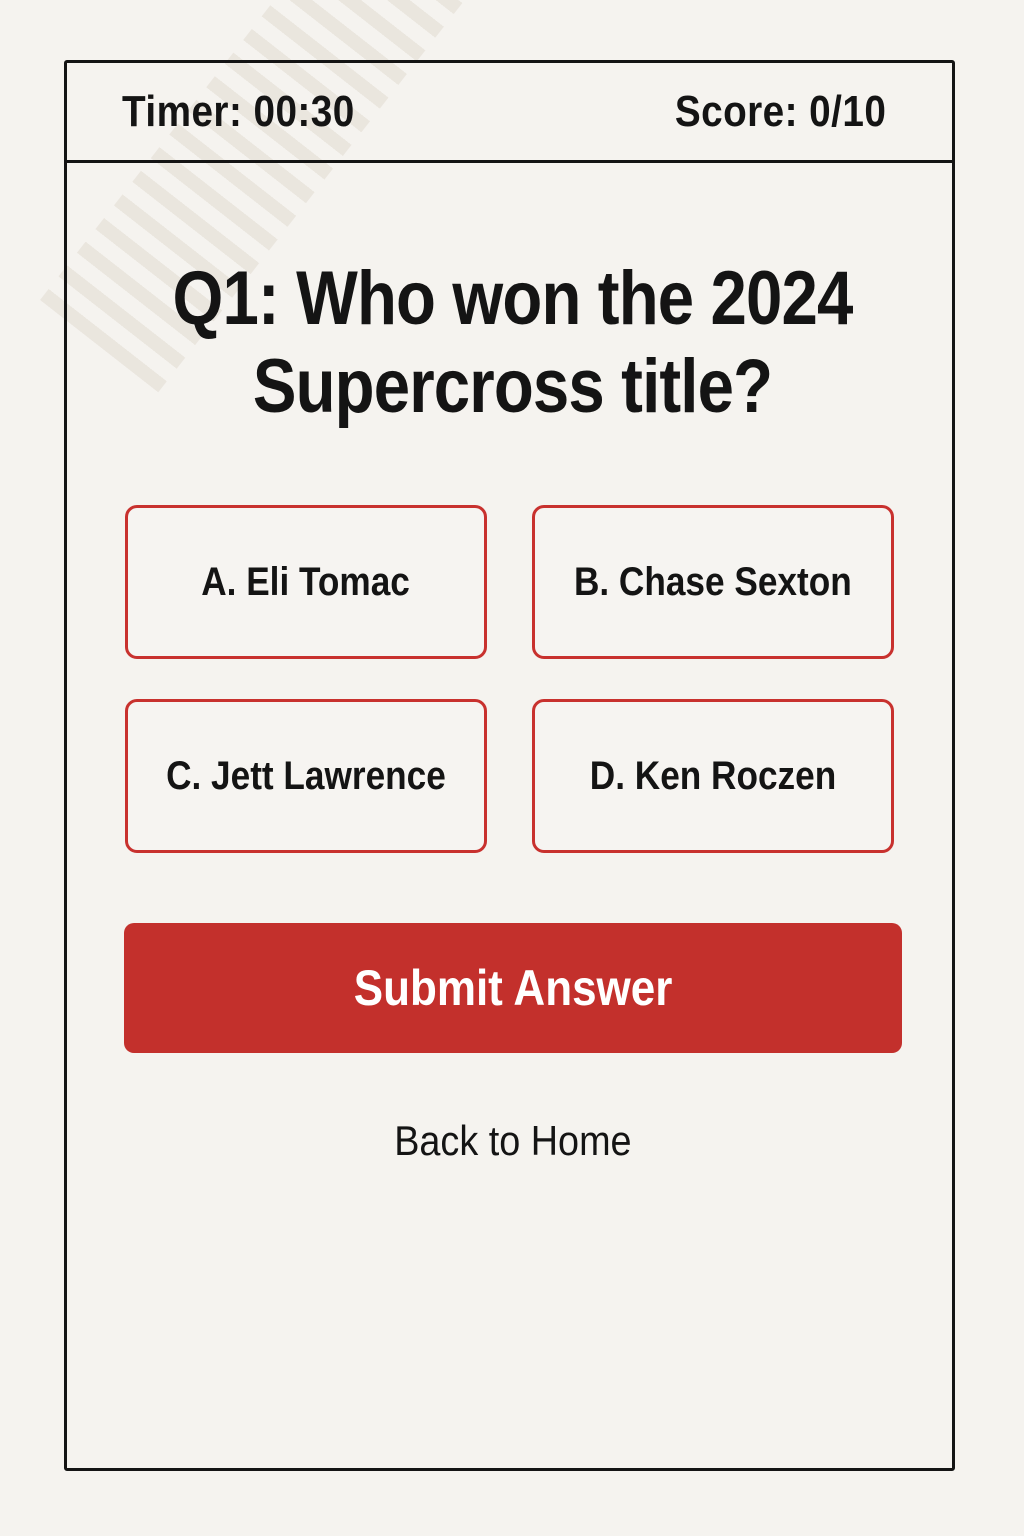 The height and width of the screenshot is (1536, 1024). I want to click on timer-display: Timer: 00:30, so click(238, 111).